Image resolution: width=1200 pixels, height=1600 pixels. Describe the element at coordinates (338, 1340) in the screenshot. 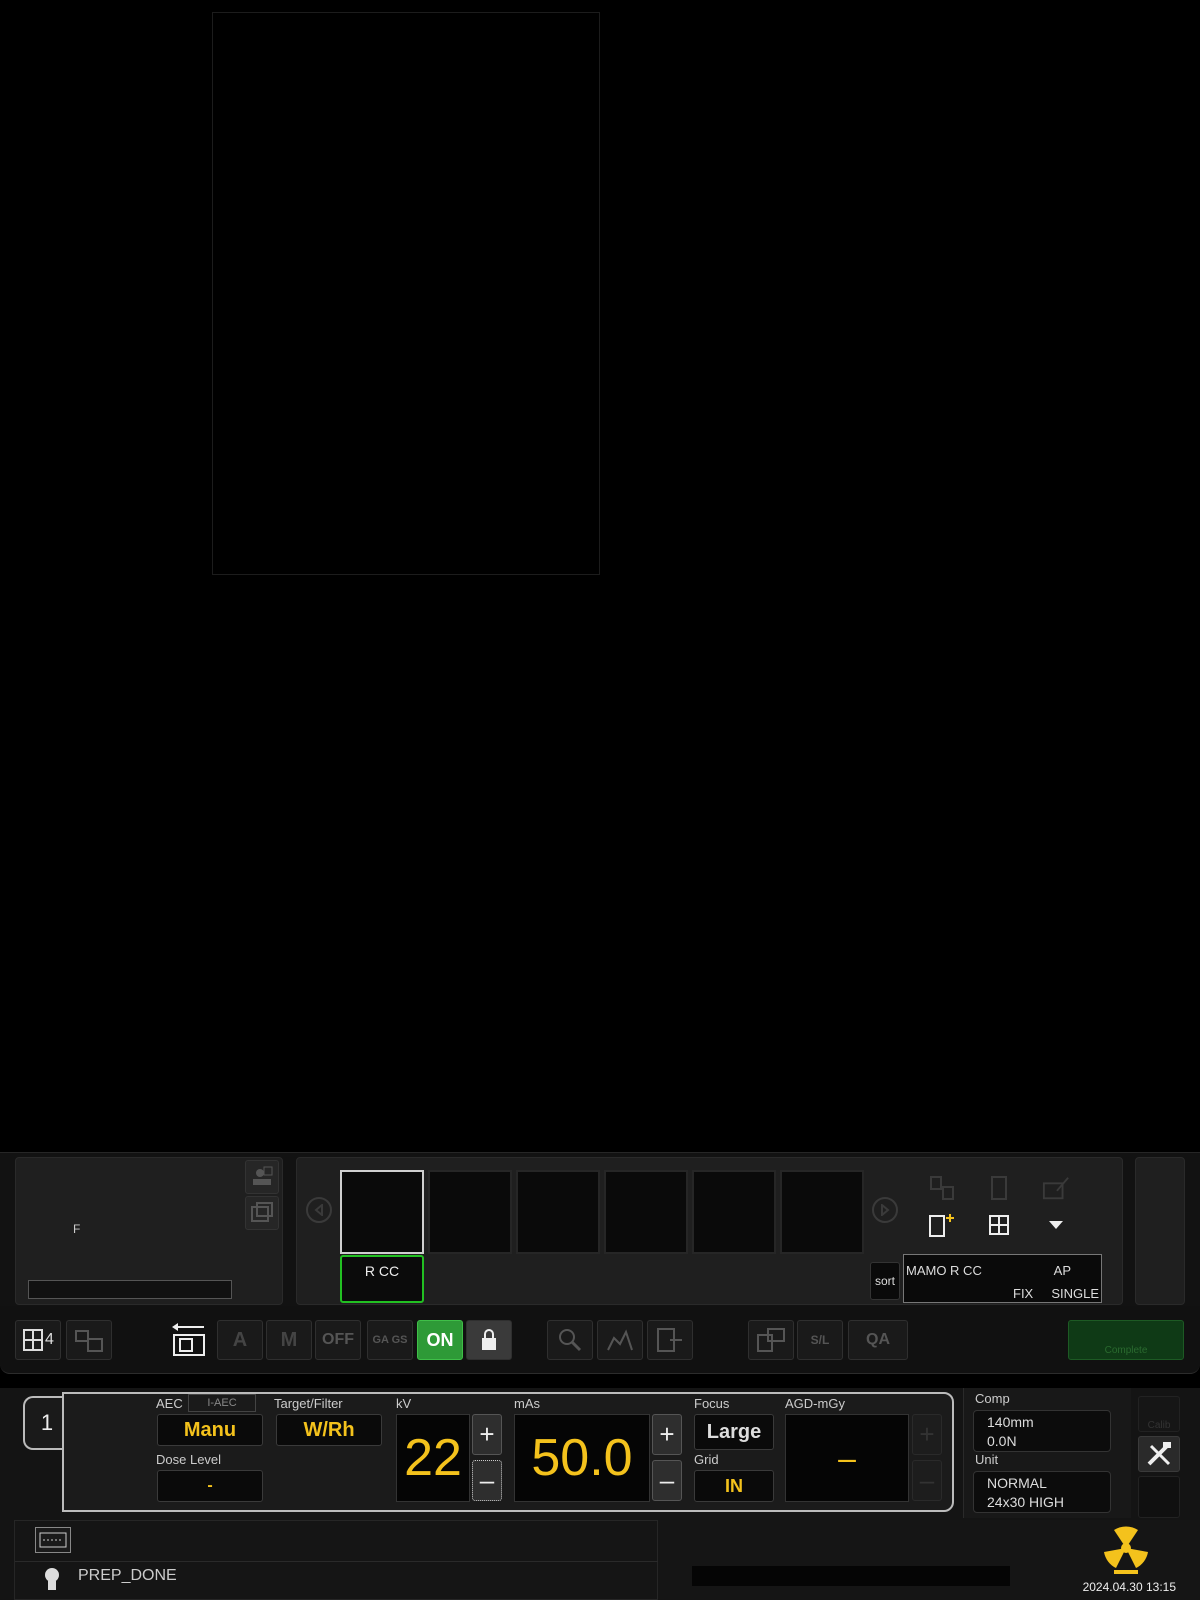

I see `off-button: OFF` at that location.